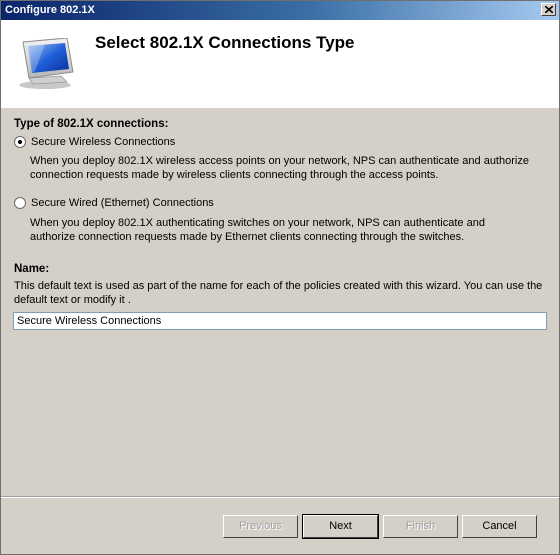  I want to click on monitor-icon, so click(46, 63).